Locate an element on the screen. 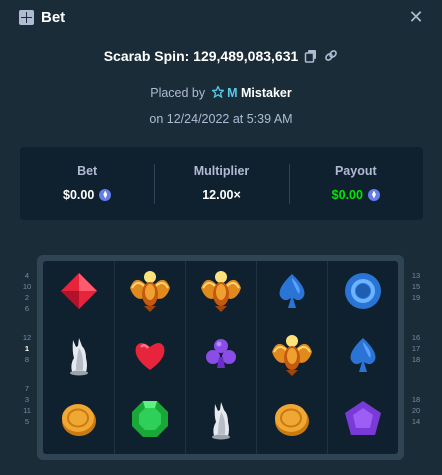 This screenshot has height=475, width=442. bet-value: $0.00 is located at coordinates (79, 194).